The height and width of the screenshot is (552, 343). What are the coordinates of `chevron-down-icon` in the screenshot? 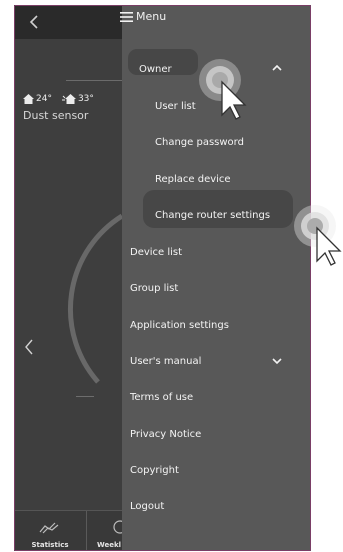 It's located at (277, 361).